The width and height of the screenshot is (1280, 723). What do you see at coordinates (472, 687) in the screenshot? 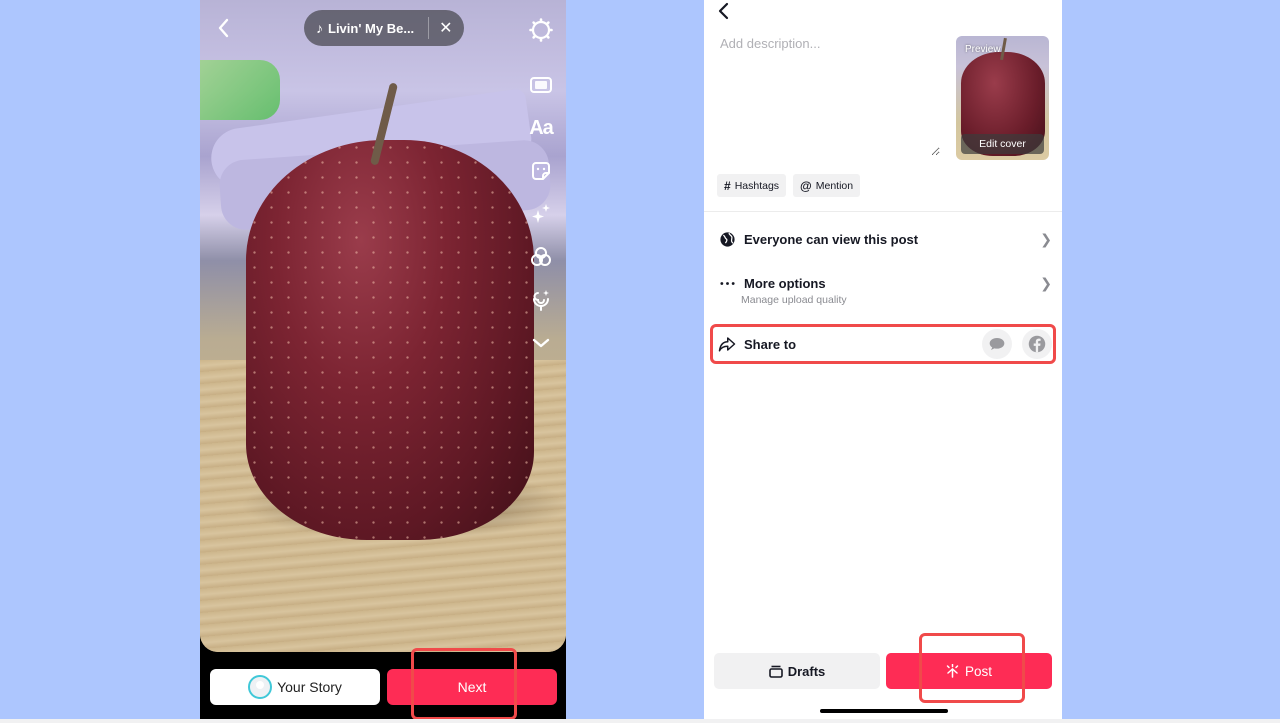
I see `next-button: Next` at bounding box center [472, 687].